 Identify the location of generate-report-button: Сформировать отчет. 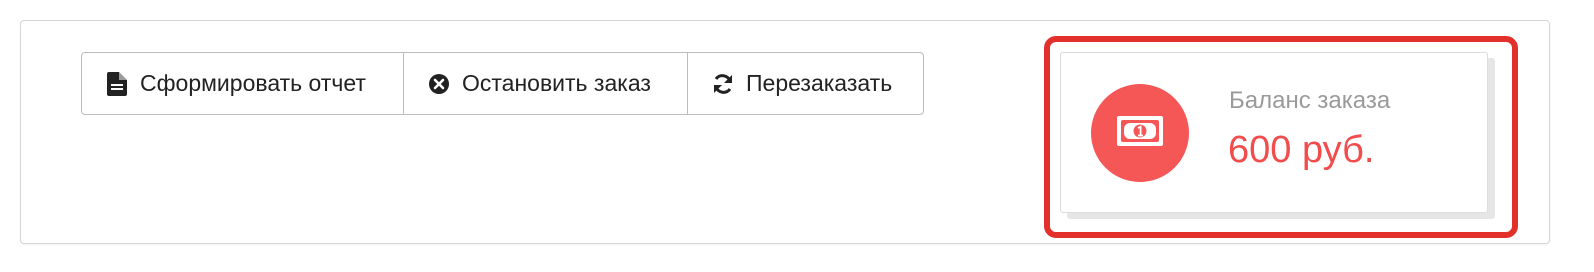
(243, 83).